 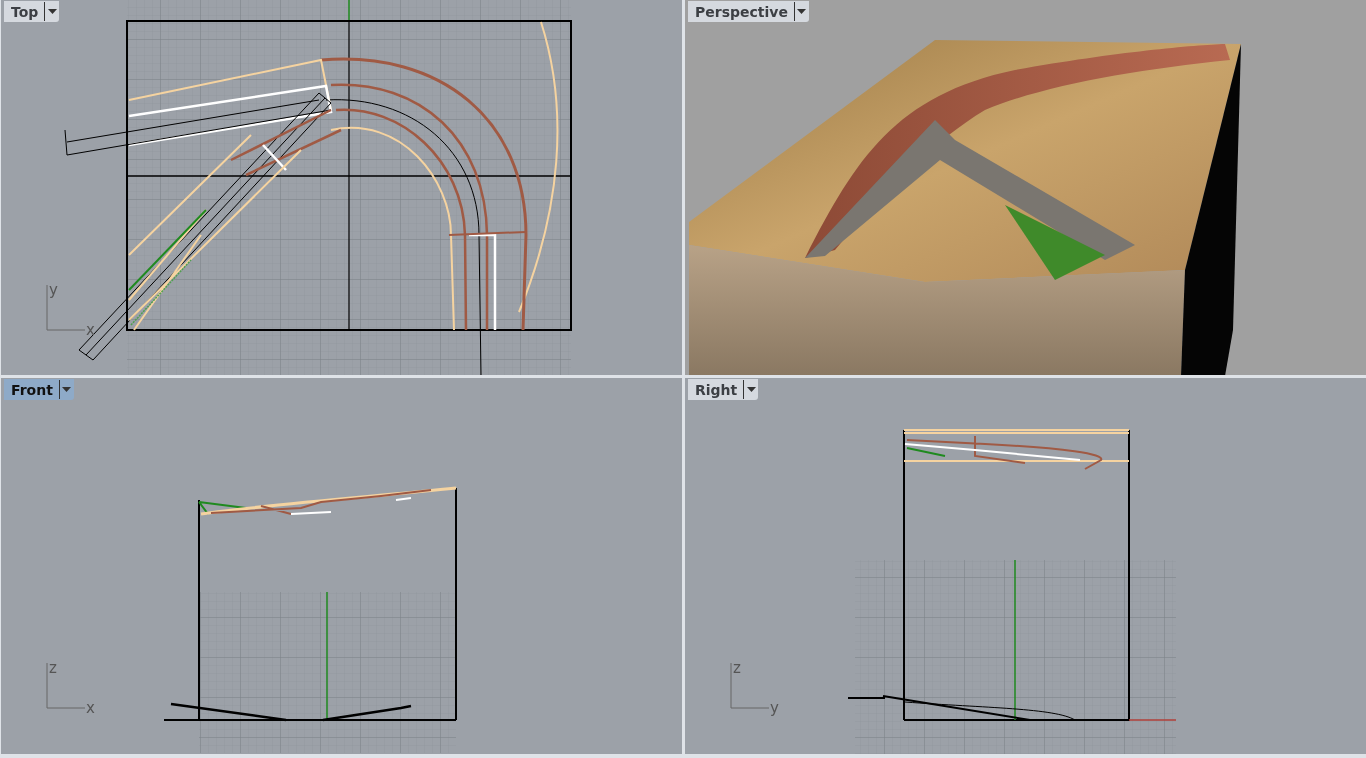 What do you see at coordinates (748, 11) in the screenshot?
I see `viewport-tab: Perspective` at bounding box center [748, 11].